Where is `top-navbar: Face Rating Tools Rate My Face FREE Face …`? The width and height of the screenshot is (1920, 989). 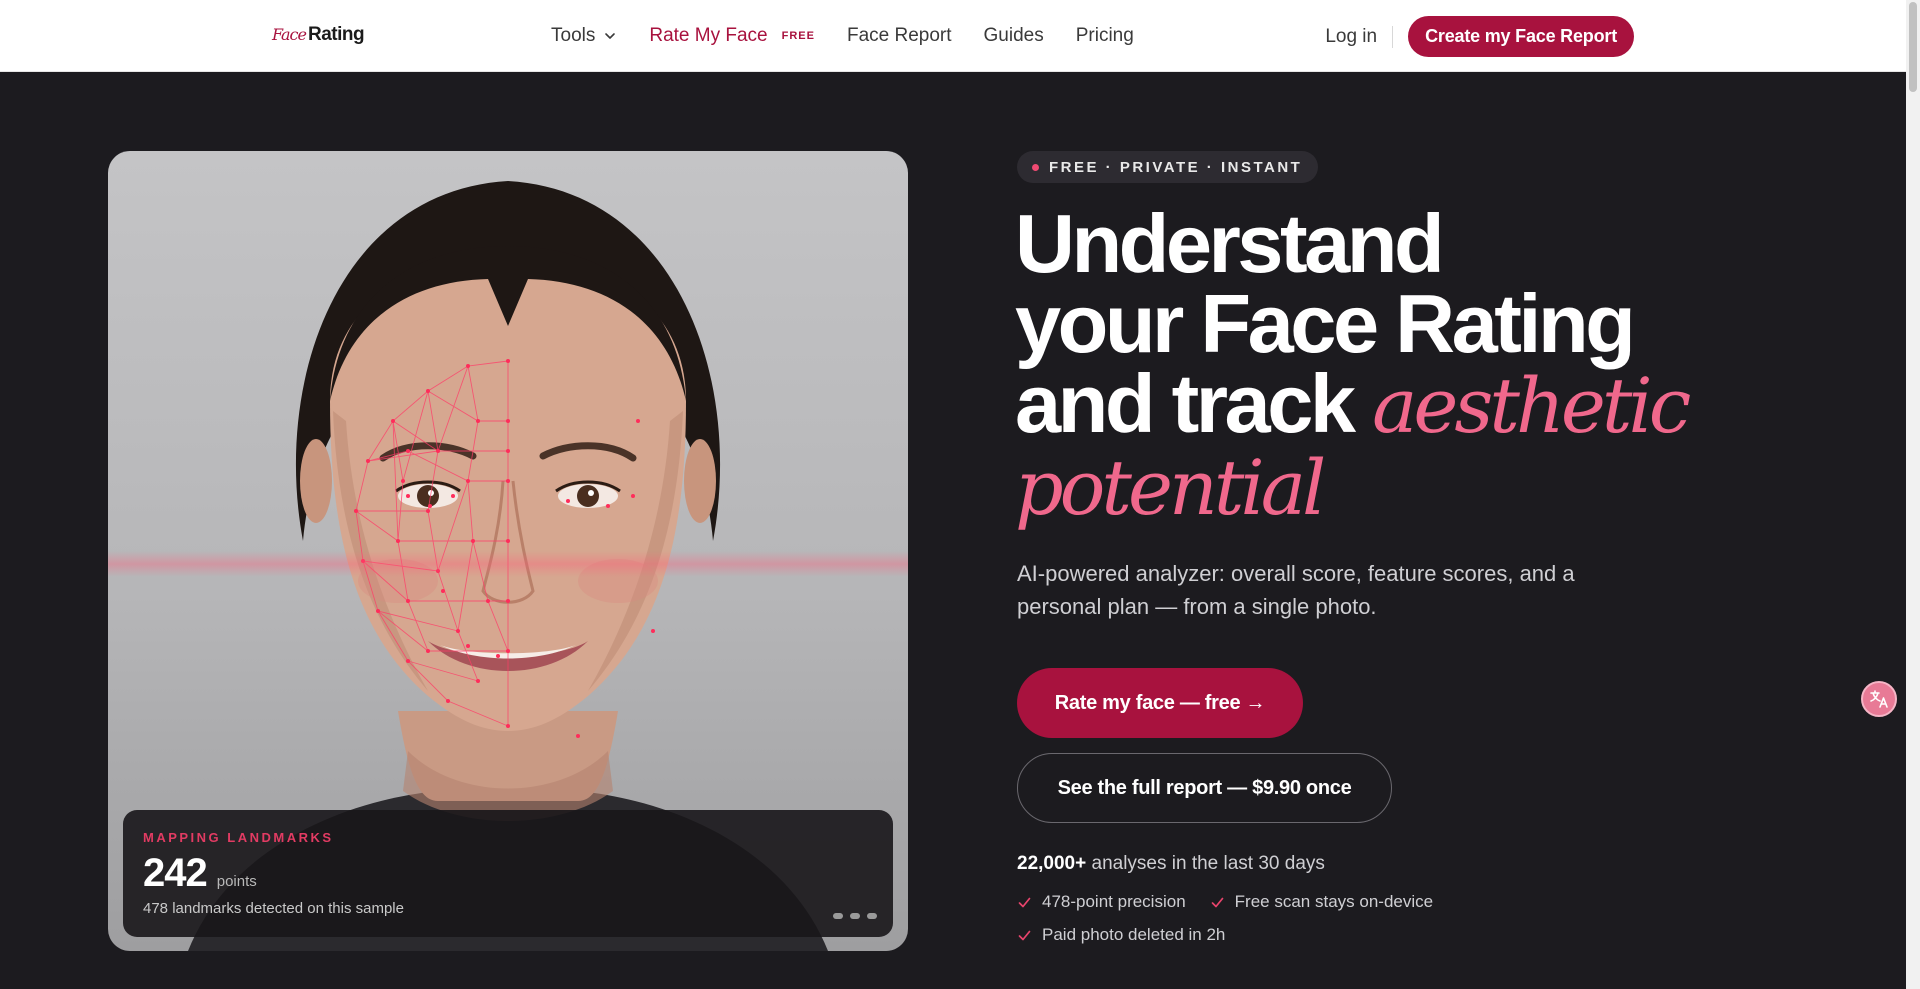 top-navbar: Face Rating Tools Rate My Face FREE Face … is located at coordinates (953, 36).